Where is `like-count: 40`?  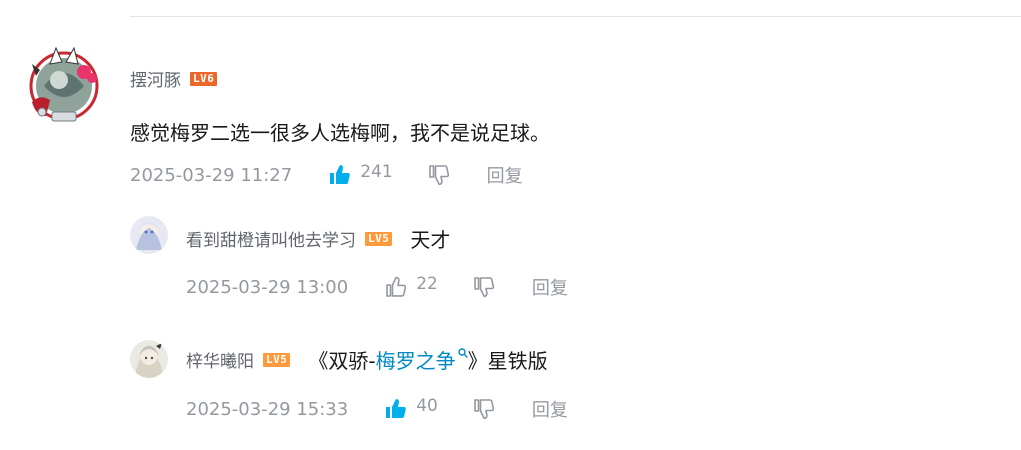 like-count: 40 is located at coordinates (427, 406).